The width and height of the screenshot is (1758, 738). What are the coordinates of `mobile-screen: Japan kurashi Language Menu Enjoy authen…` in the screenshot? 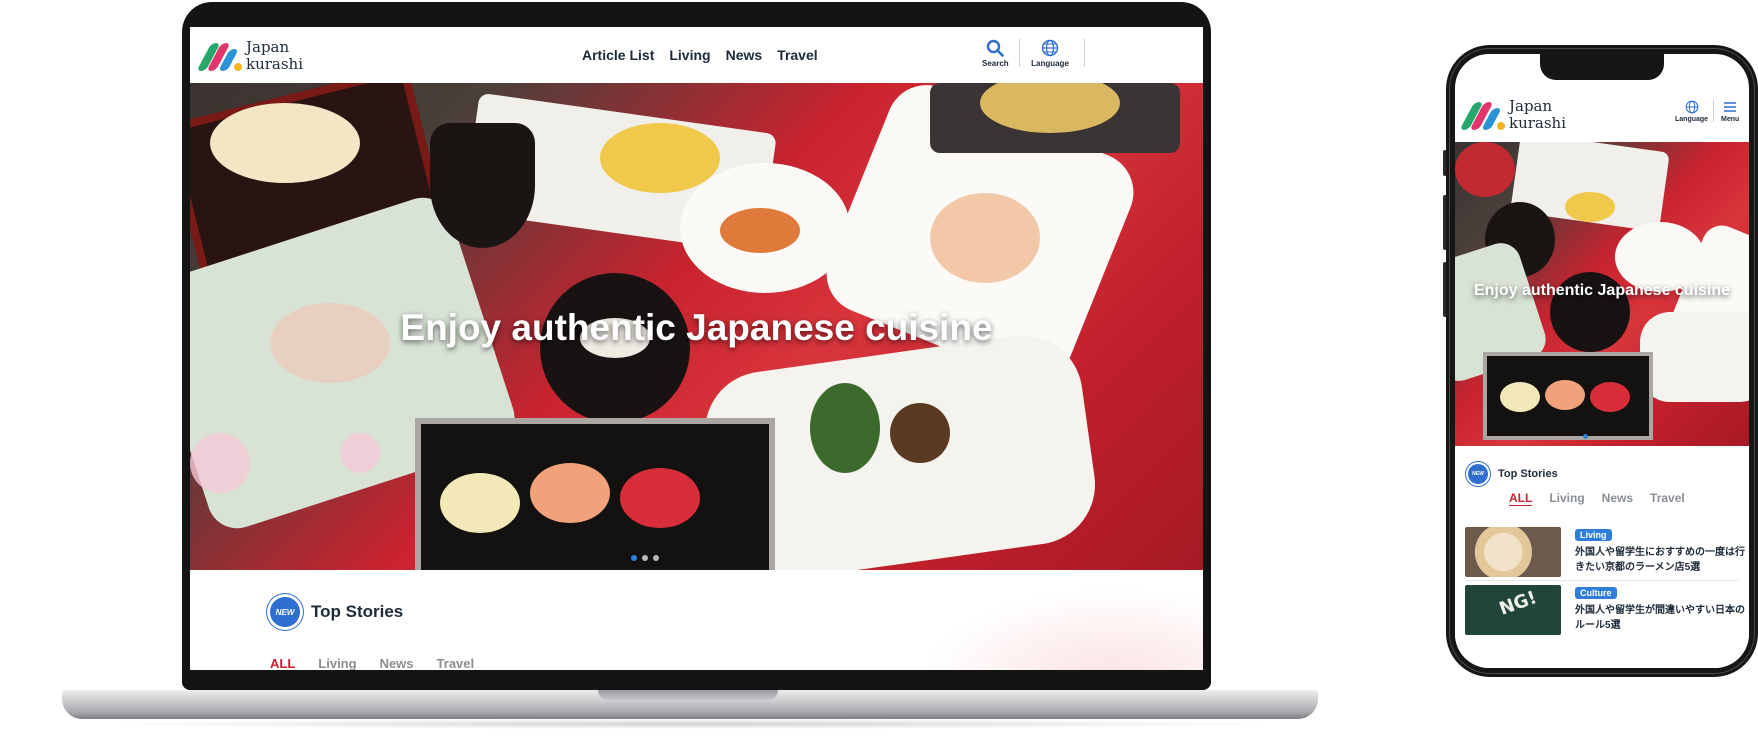 It's located at (1602, 361).